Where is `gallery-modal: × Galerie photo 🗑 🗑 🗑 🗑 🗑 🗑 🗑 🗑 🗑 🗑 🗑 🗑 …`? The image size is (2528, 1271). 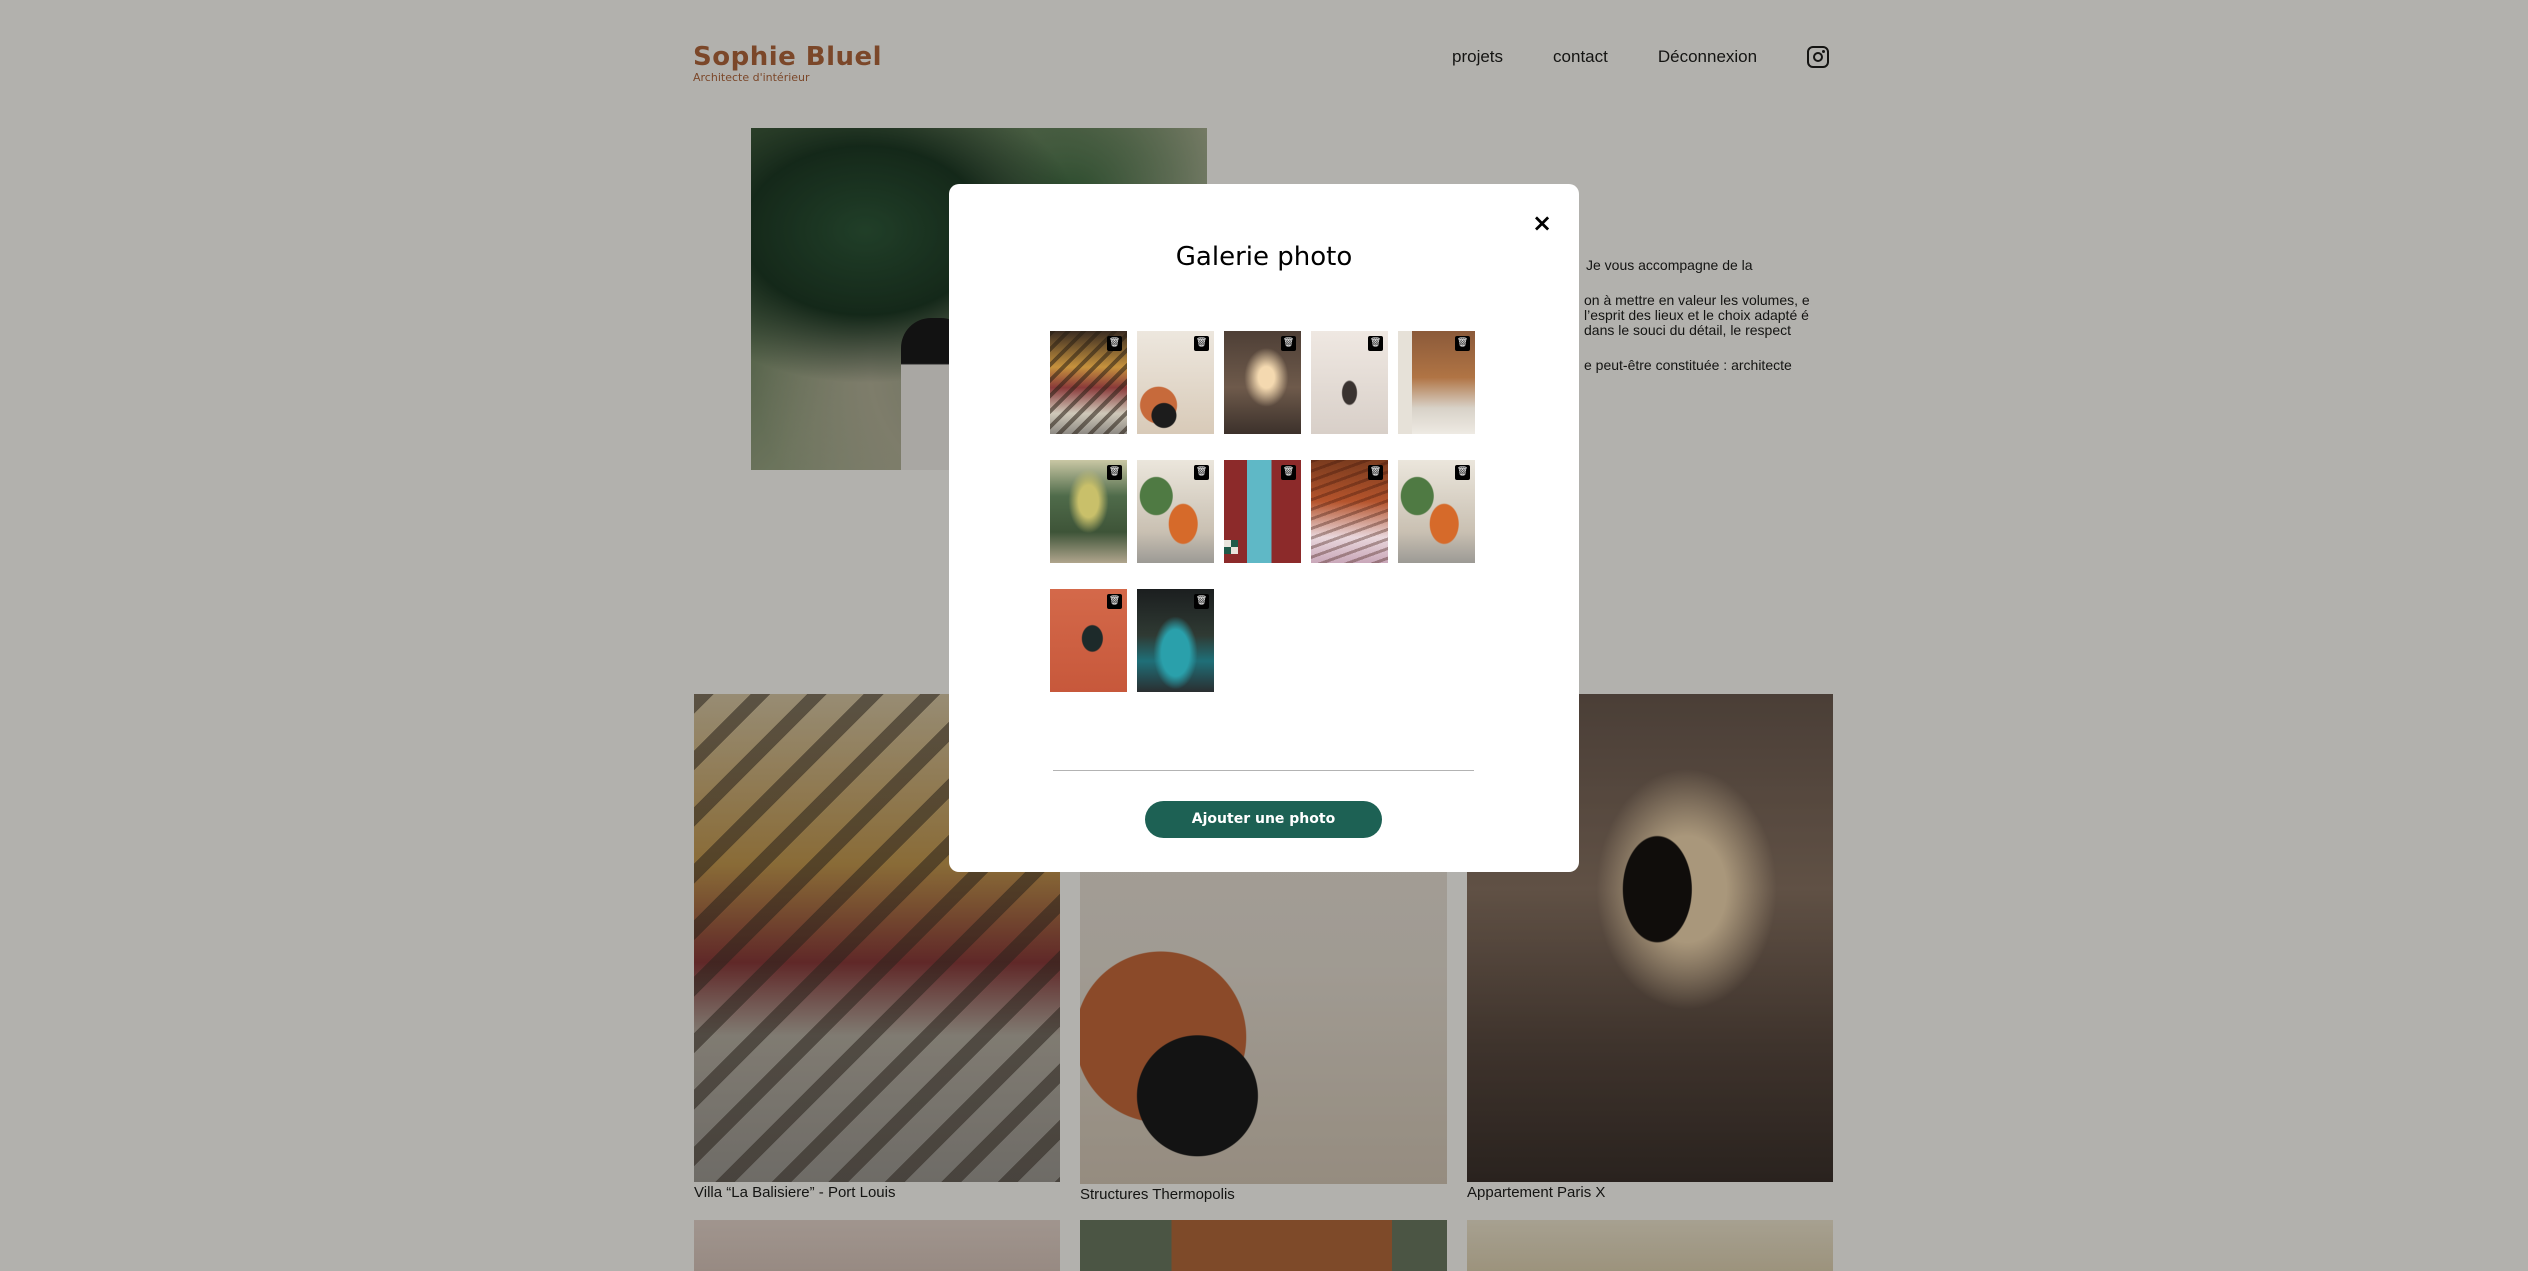 gallery-modal: × Galerie photo 🗑 🗑 🗑 🗑 🗑 🗑 🗑 🗑 🗑 🗑 🗑 🗑 … is located at coordinates (1264, 528).